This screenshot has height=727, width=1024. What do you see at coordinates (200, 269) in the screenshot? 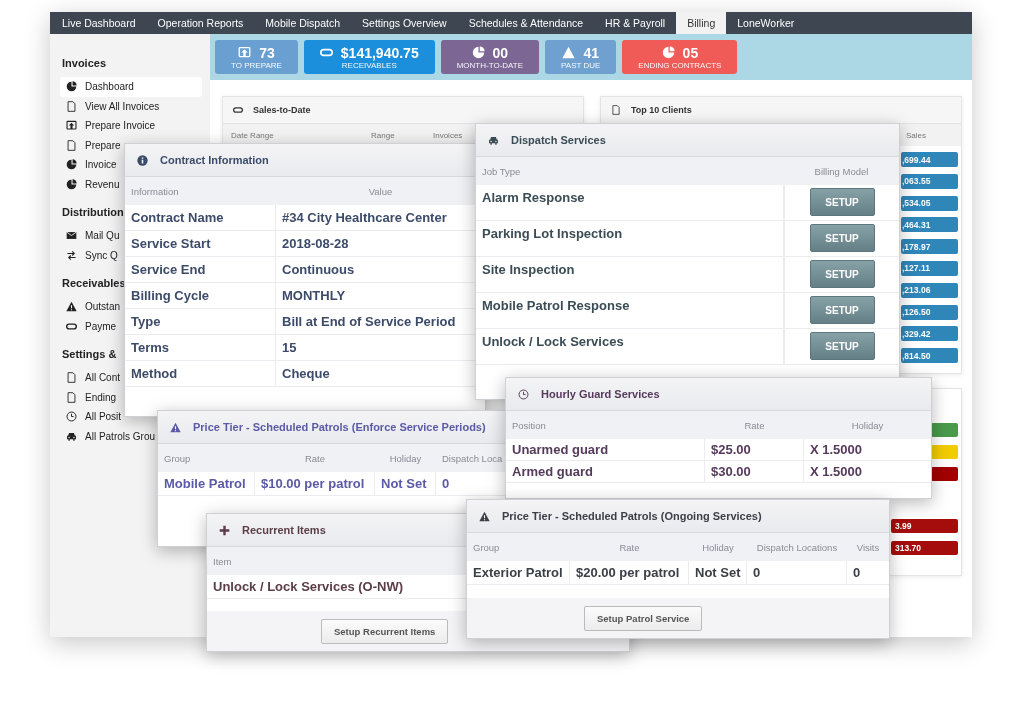
I see `table-cell: Service End` at bounding box center [200, 269].